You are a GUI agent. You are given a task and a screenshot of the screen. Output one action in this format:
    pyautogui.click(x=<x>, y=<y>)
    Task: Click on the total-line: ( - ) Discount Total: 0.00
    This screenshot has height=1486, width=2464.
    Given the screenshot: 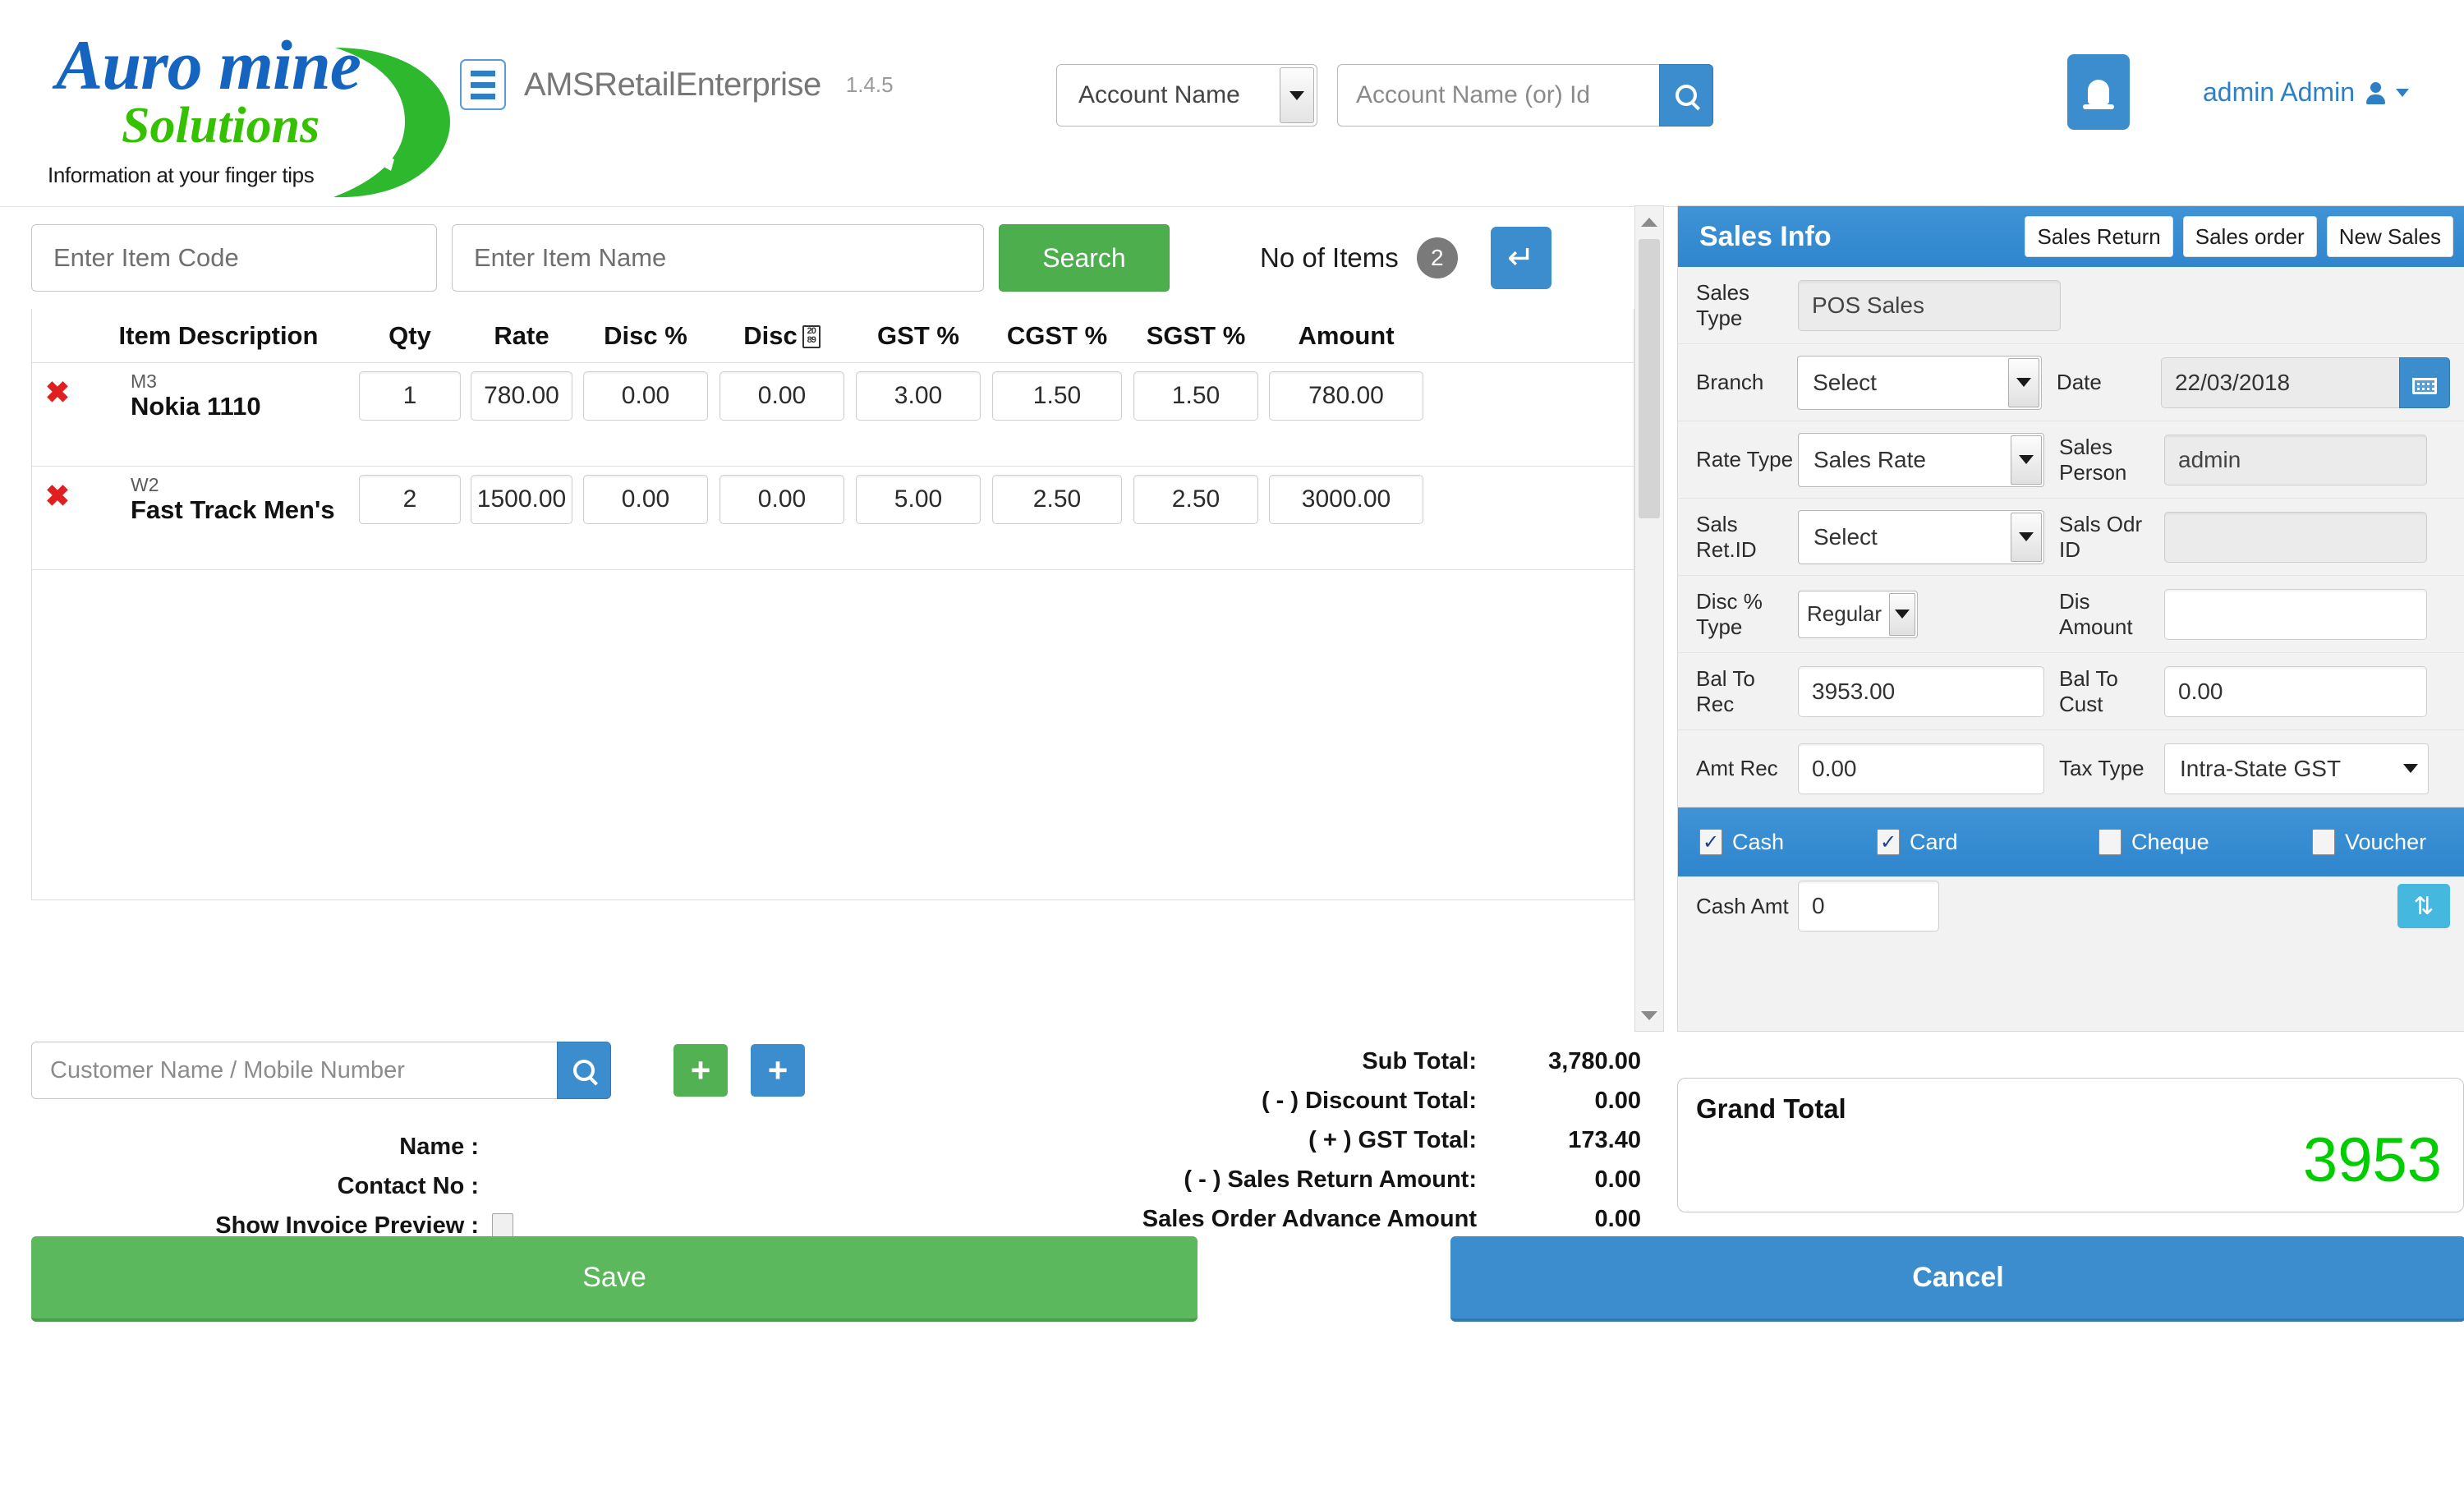 What is the action you would take?
    pyautogui.click(x=1263, y=1100)
    